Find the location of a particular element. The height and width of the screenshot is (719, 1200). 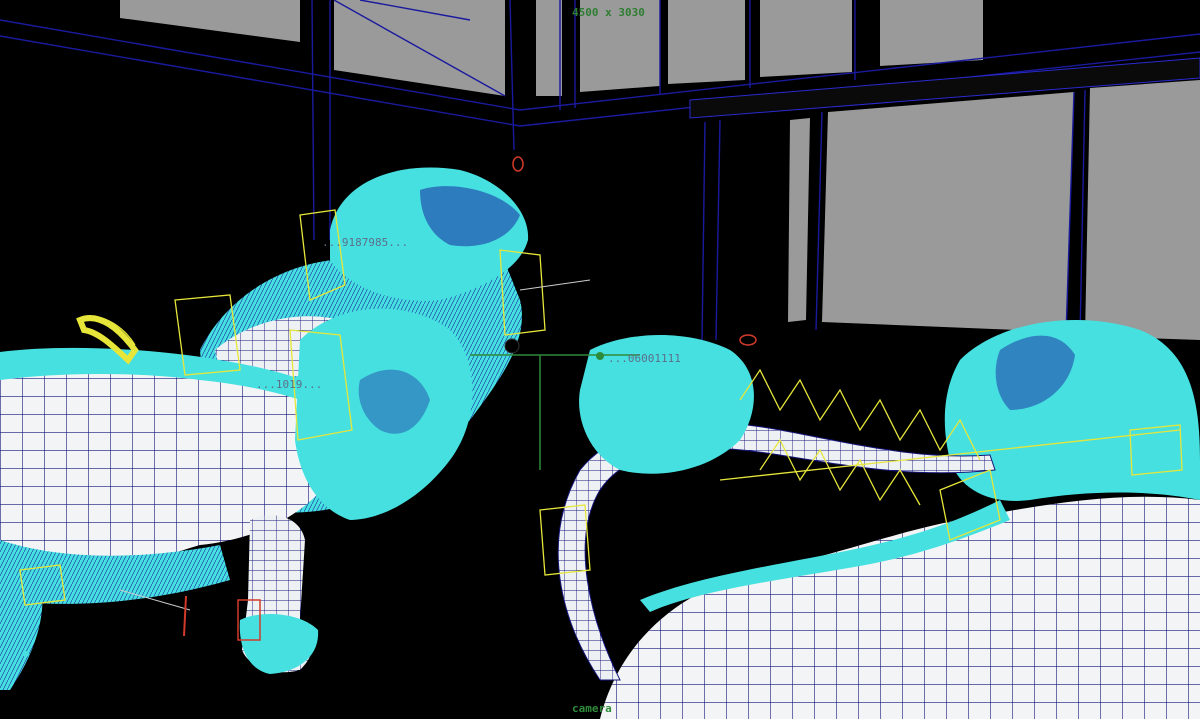

node-label: ...06001111 is located at coordinates (644, 358).